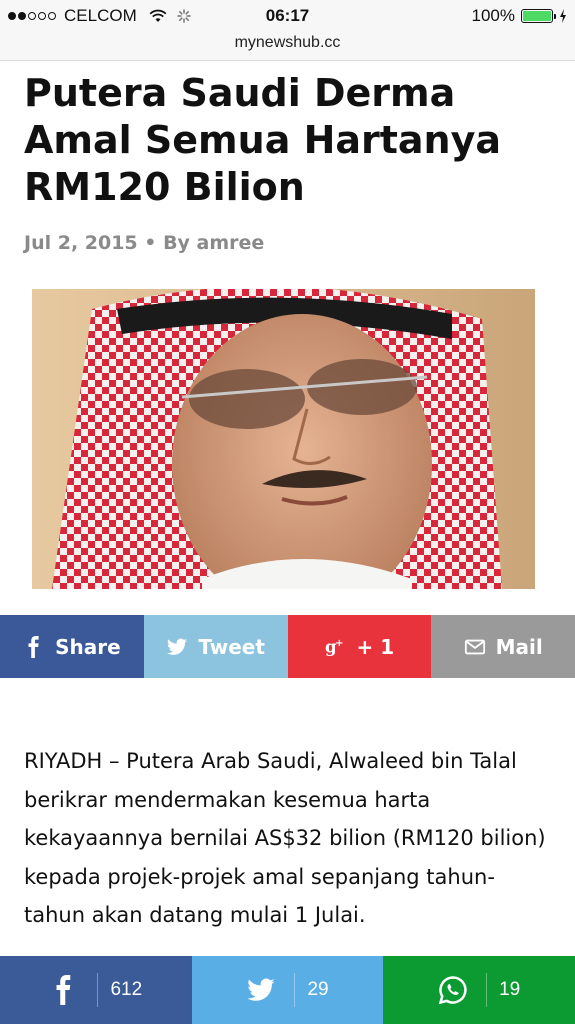 The image size is (575, 1024). Describe the element at coordinates (126, 989) in the screenshot. I see `facebook-share-count: 612` at that location.